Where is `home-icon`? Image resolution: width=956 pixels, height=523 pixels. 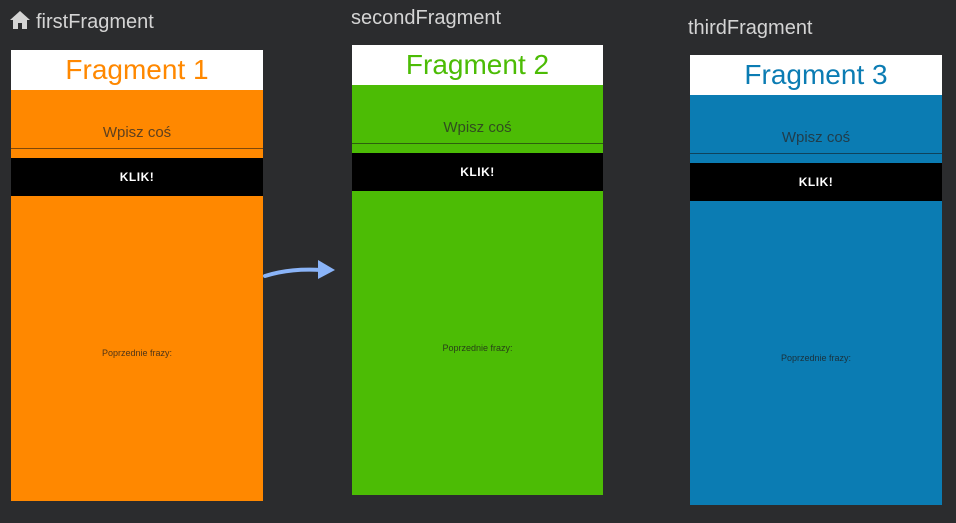 home-icon is located at coordinates (20, 20).